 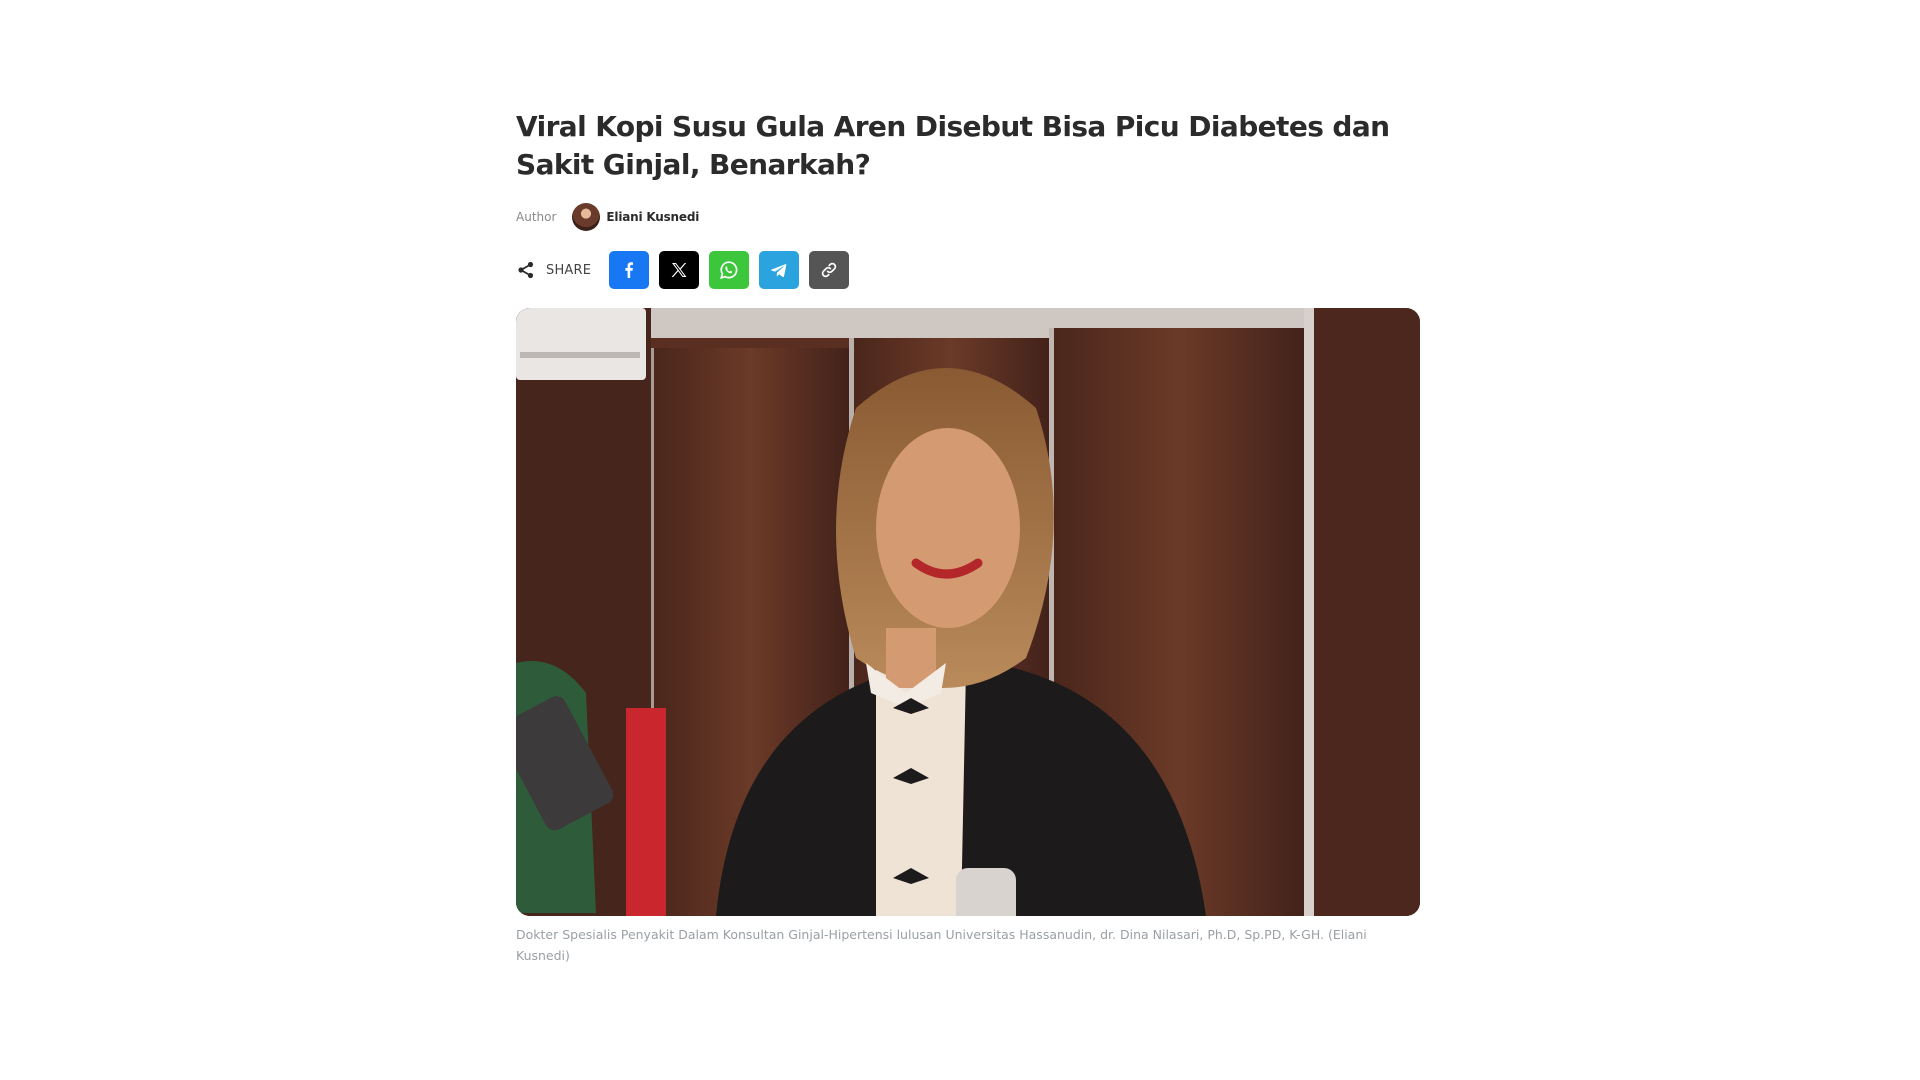 I want to click on author-name-link: Eliani Kusnedi, so click(x=652, y=217).